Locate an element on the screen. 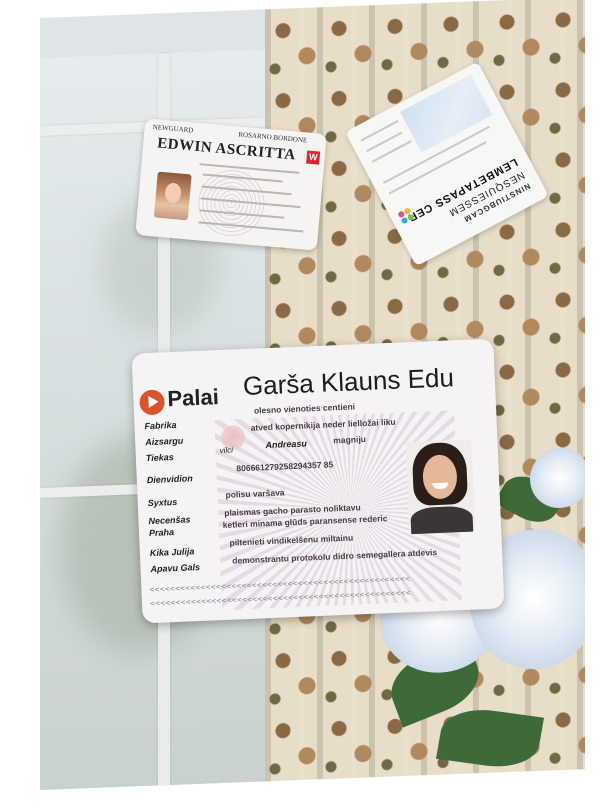  leaf is located at coordinates (490, 738).